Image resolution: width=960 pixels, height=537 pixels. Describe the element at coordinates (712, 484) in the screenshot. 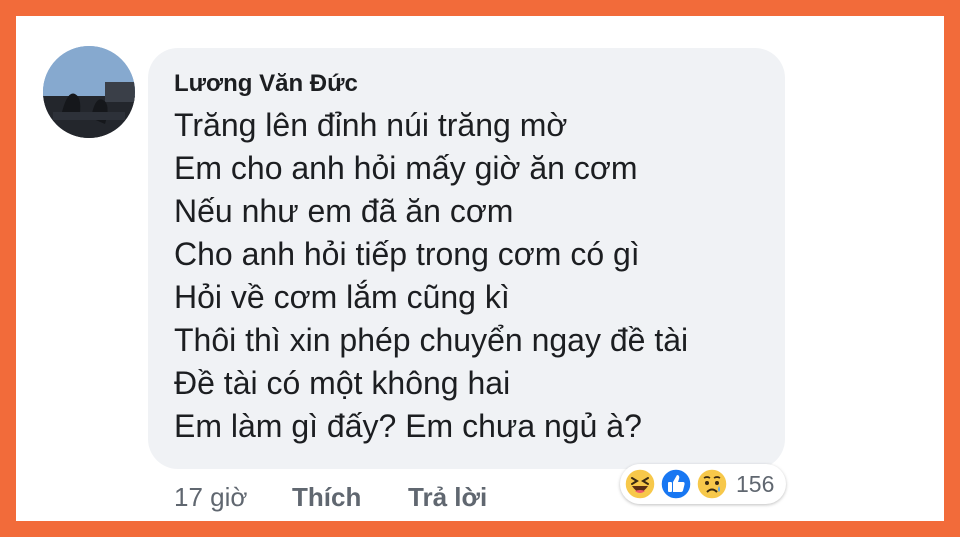

I see `sad-emoji-icon` at that location.